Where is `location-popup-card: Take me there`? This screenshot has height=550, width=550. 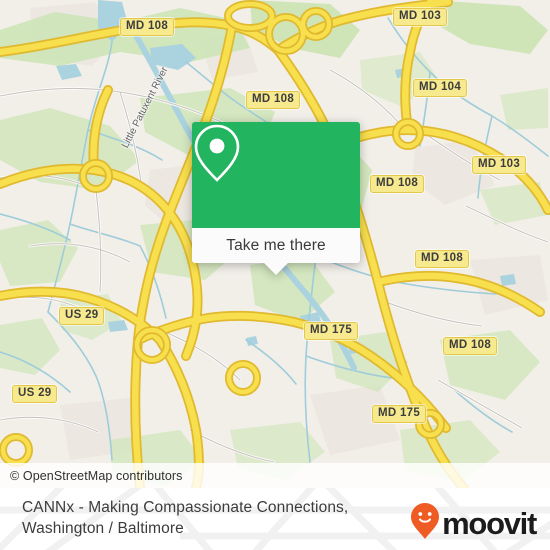
location-popup-card: Take me there is located at coordinates (276, 198).